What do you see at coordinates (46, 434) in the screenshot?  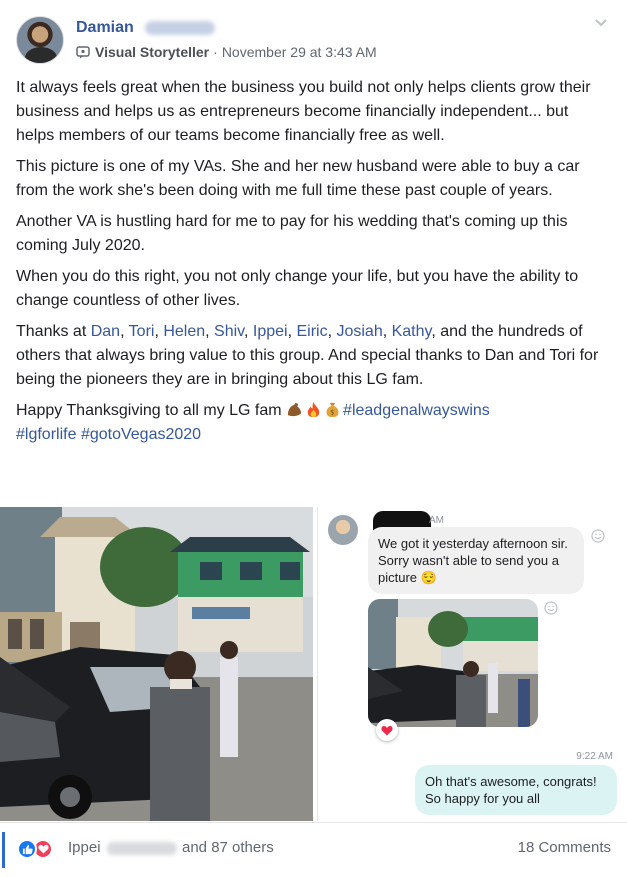 I see `hashtag-lgforlife: #lgforlife` at bounding box center [46, 434].